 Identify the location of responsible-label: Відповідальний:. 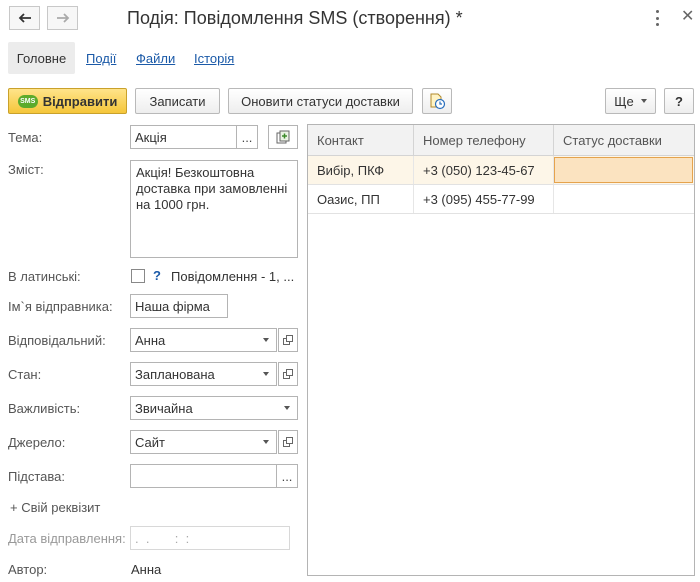
(57, 340).